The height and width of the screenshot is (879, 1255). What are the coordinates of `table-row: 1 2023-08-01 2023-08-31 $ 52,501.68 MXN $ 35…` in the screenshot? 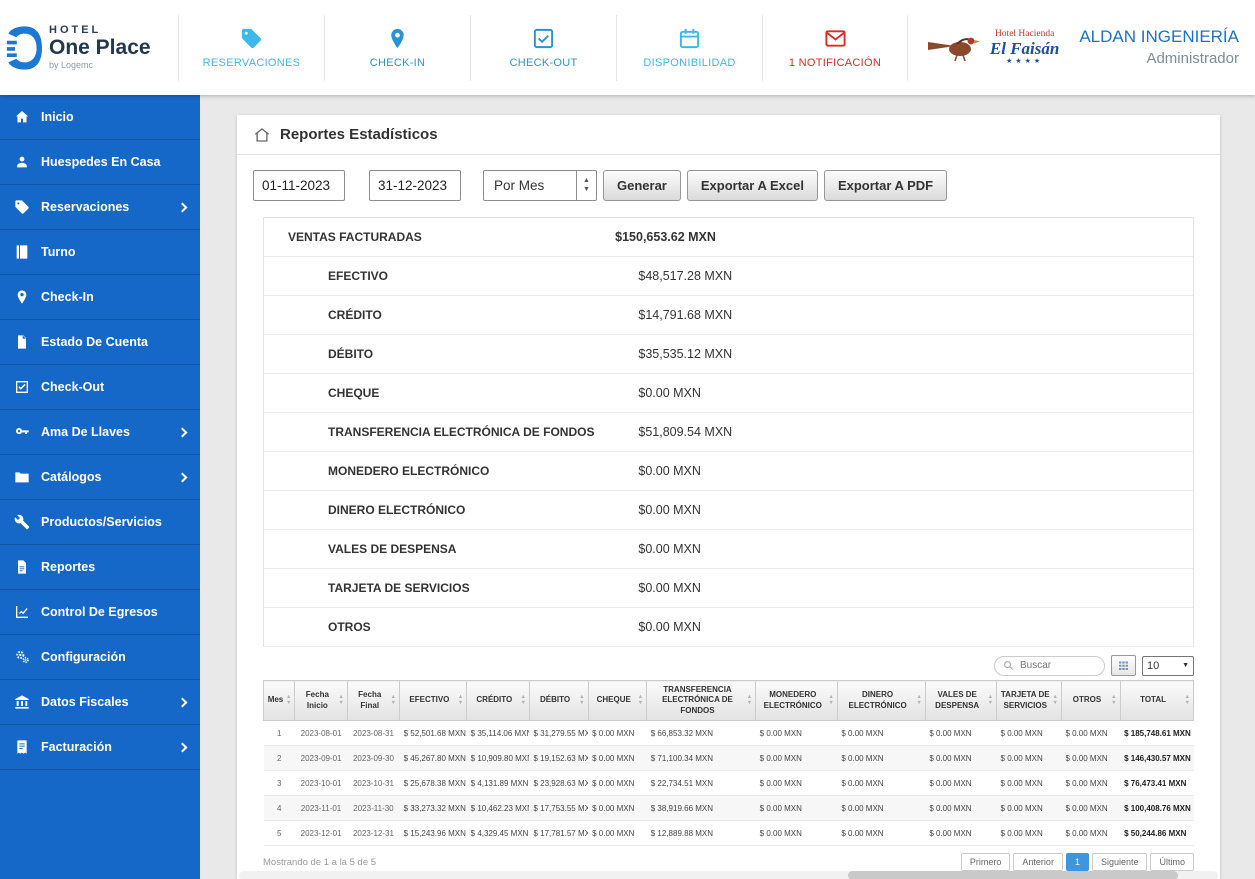 It's located at (728, 733).